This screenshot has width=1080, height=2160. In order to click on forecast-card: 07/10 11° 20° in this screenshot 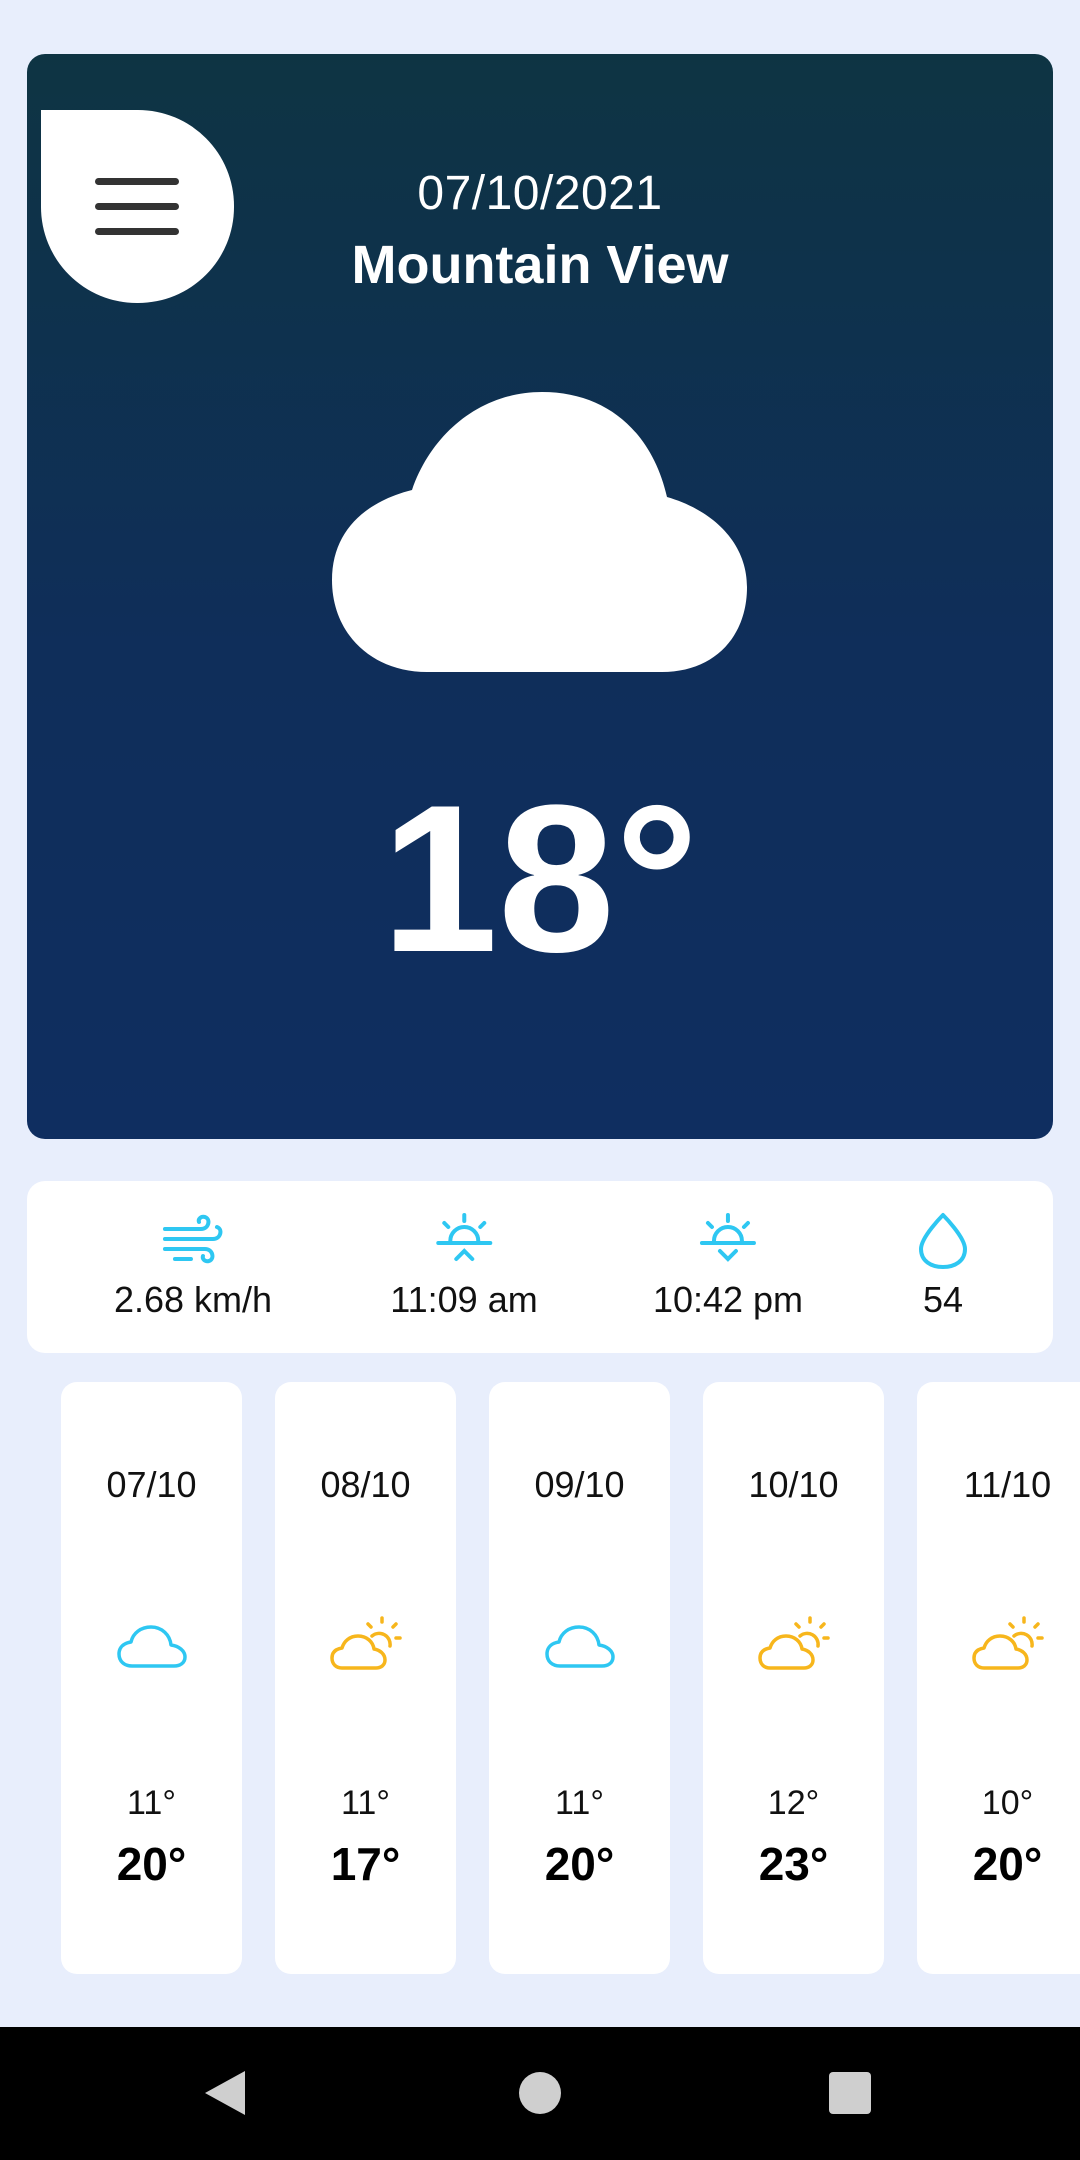, I will do `click(151, 1678)`.